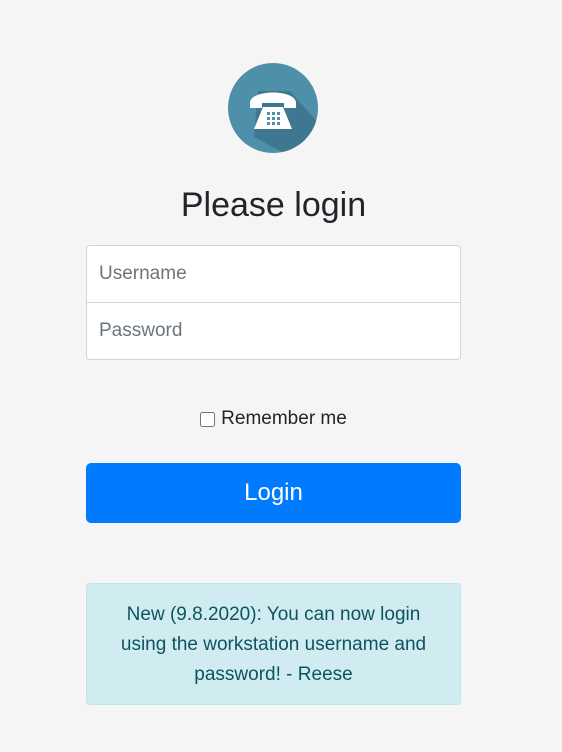 The height and width of the screenshot is (752, 562). Describe the element at coordinates (273, 274) in the screenshot. I see `username-input` at that location.